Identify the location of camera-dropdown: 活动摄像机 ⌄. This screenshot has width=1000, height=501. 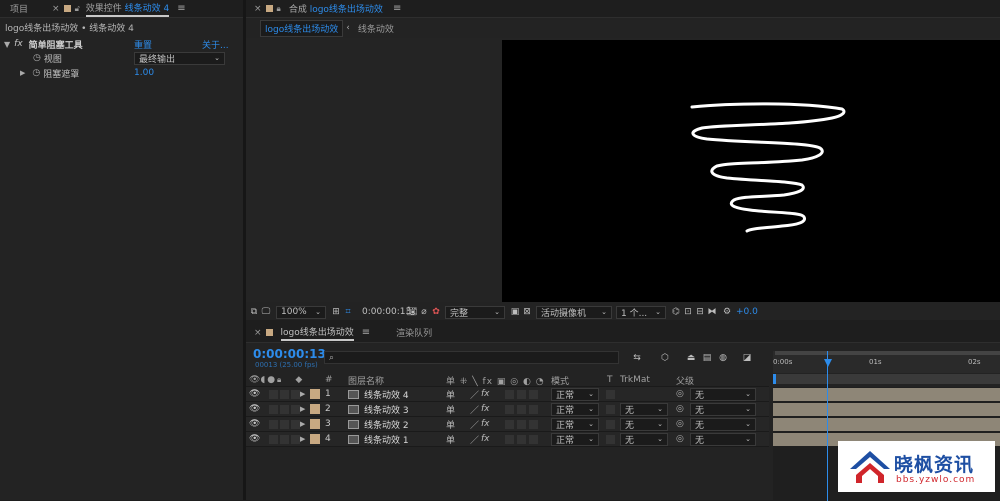
(574, 312).